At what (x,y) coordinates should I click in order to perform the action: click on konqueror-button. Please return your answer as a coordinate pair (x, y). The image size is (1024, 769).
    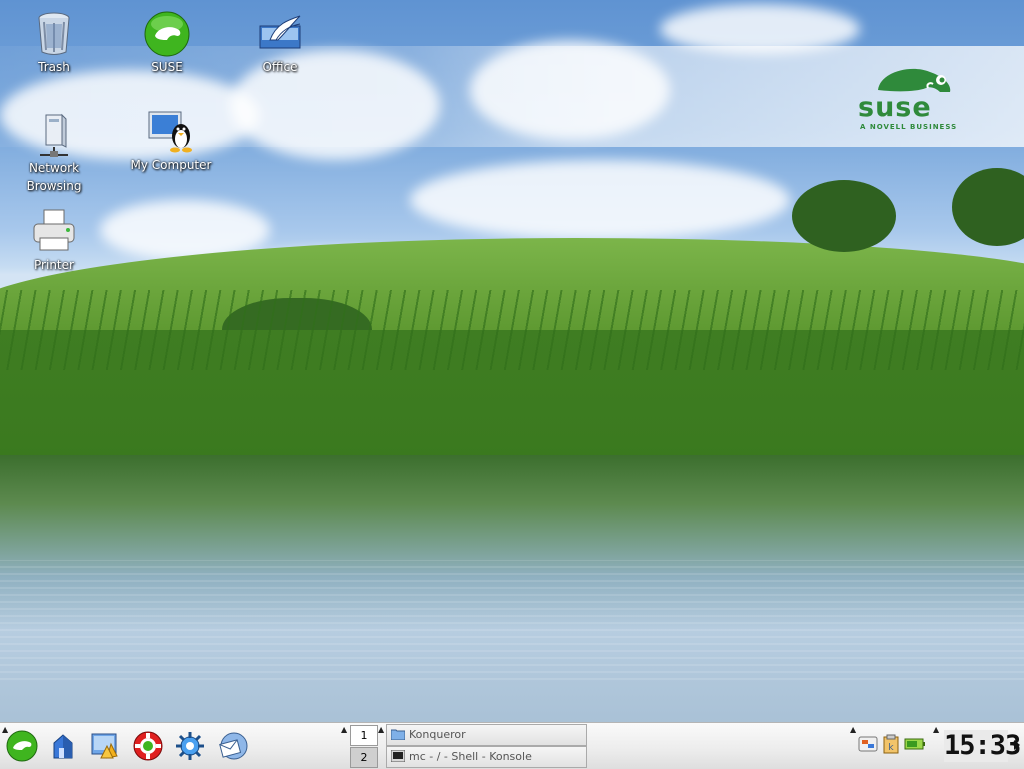
    Looking at the image, I should click on (190, 746).